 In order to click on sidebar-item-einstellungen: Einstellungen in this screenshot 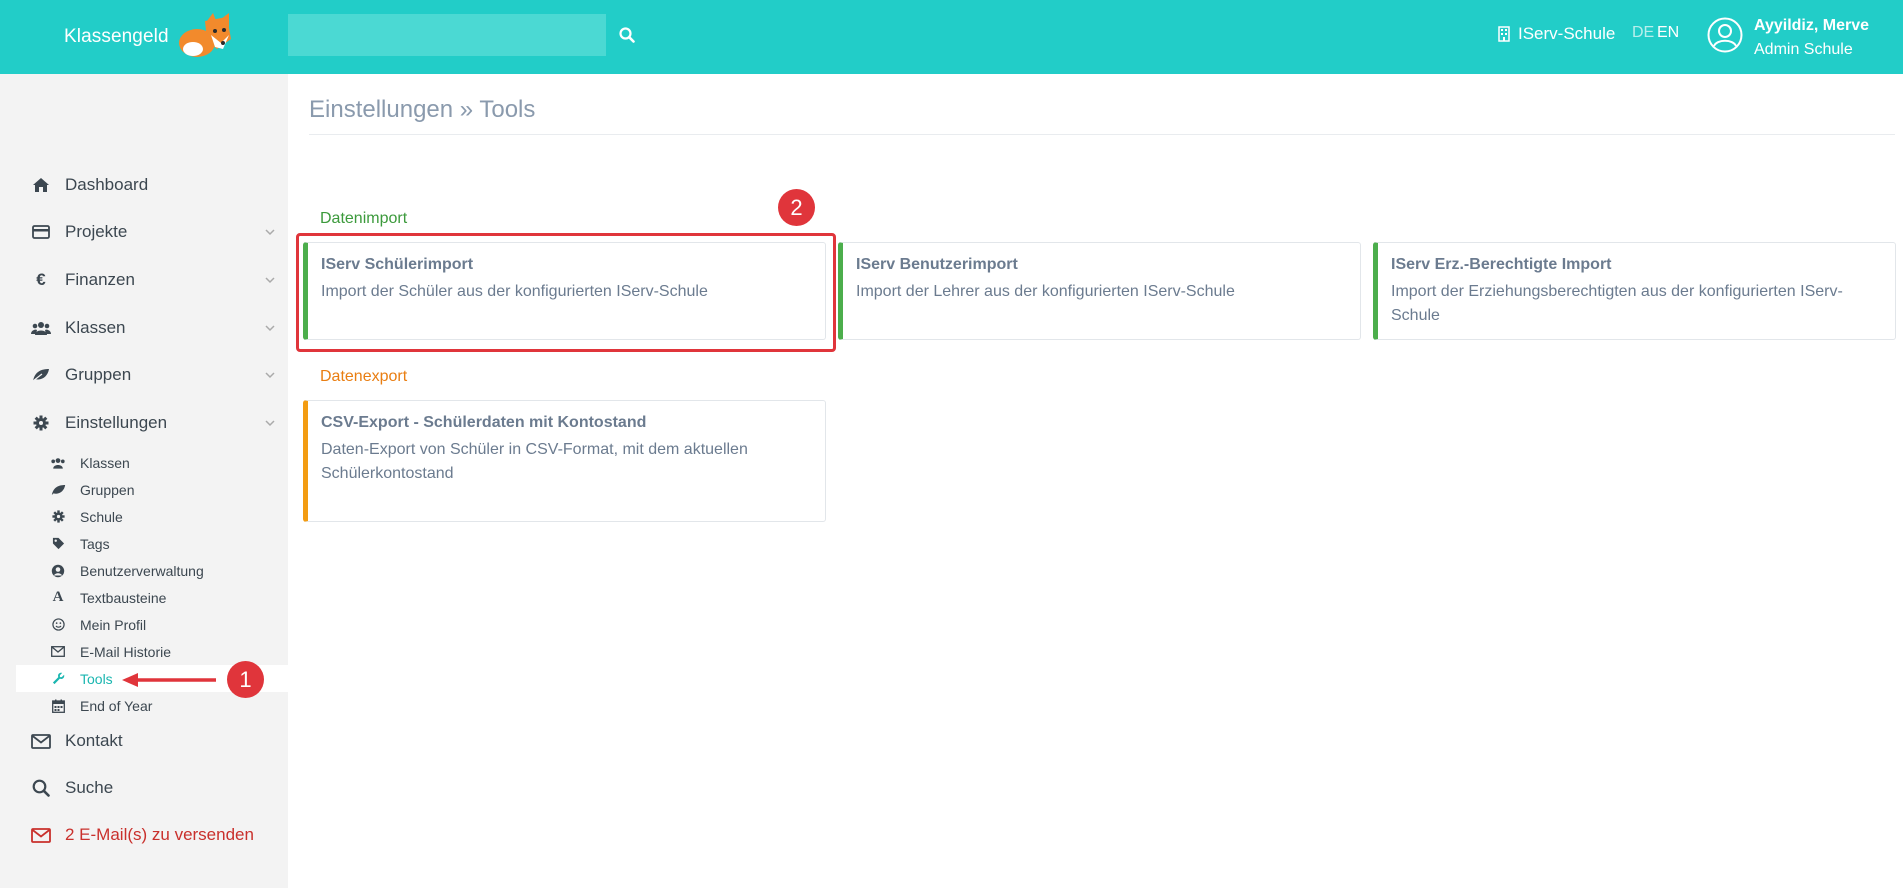, I will do `click(144, 423)`.